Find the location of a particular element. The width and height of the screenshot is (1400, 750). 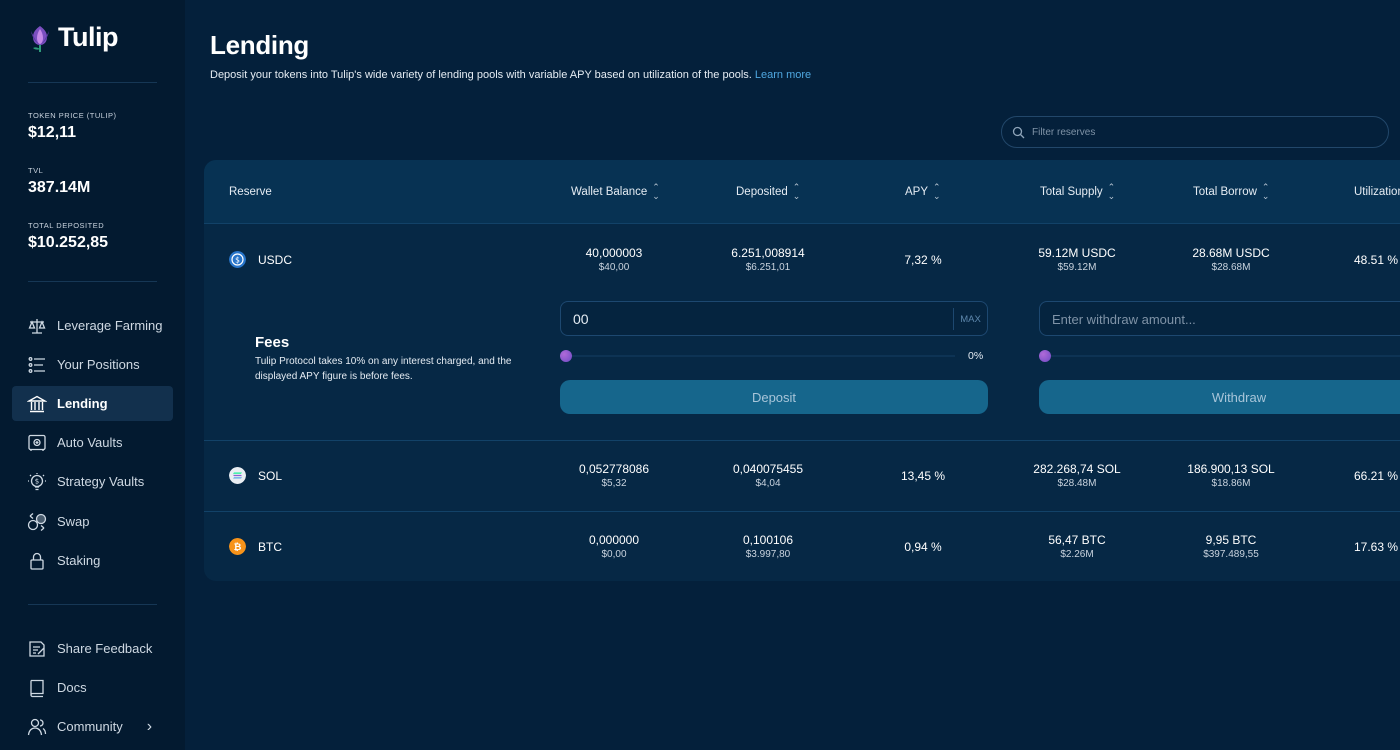

apy-cell: 7,32 % is located at coordinates (922, 260).